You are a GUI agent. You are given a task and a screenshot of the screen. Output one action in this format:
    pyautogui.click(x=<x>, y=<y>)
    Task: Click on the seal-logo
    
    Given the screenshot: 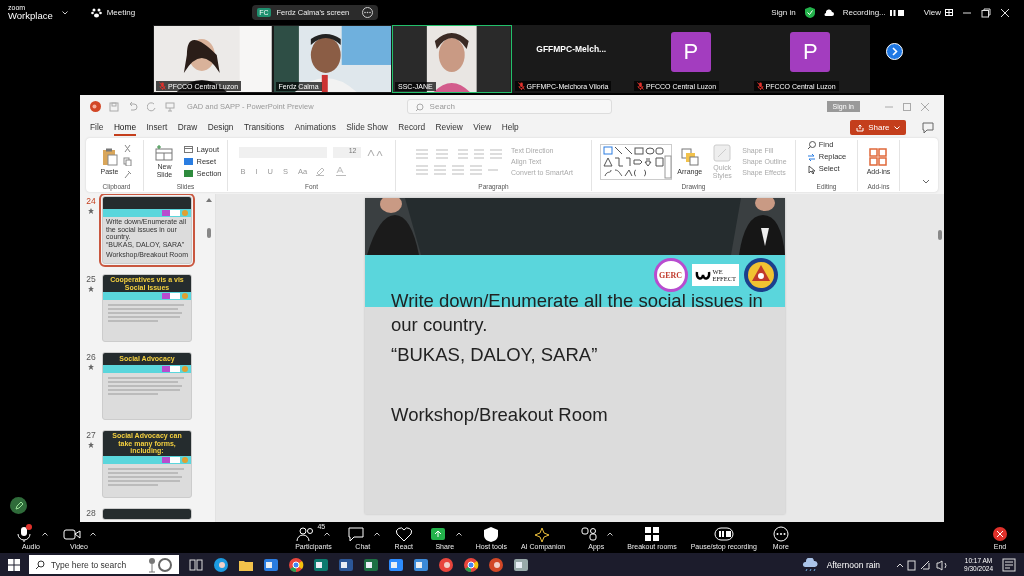 What is the action you would take?
    pyautogui.click(x=761, y=275)
    